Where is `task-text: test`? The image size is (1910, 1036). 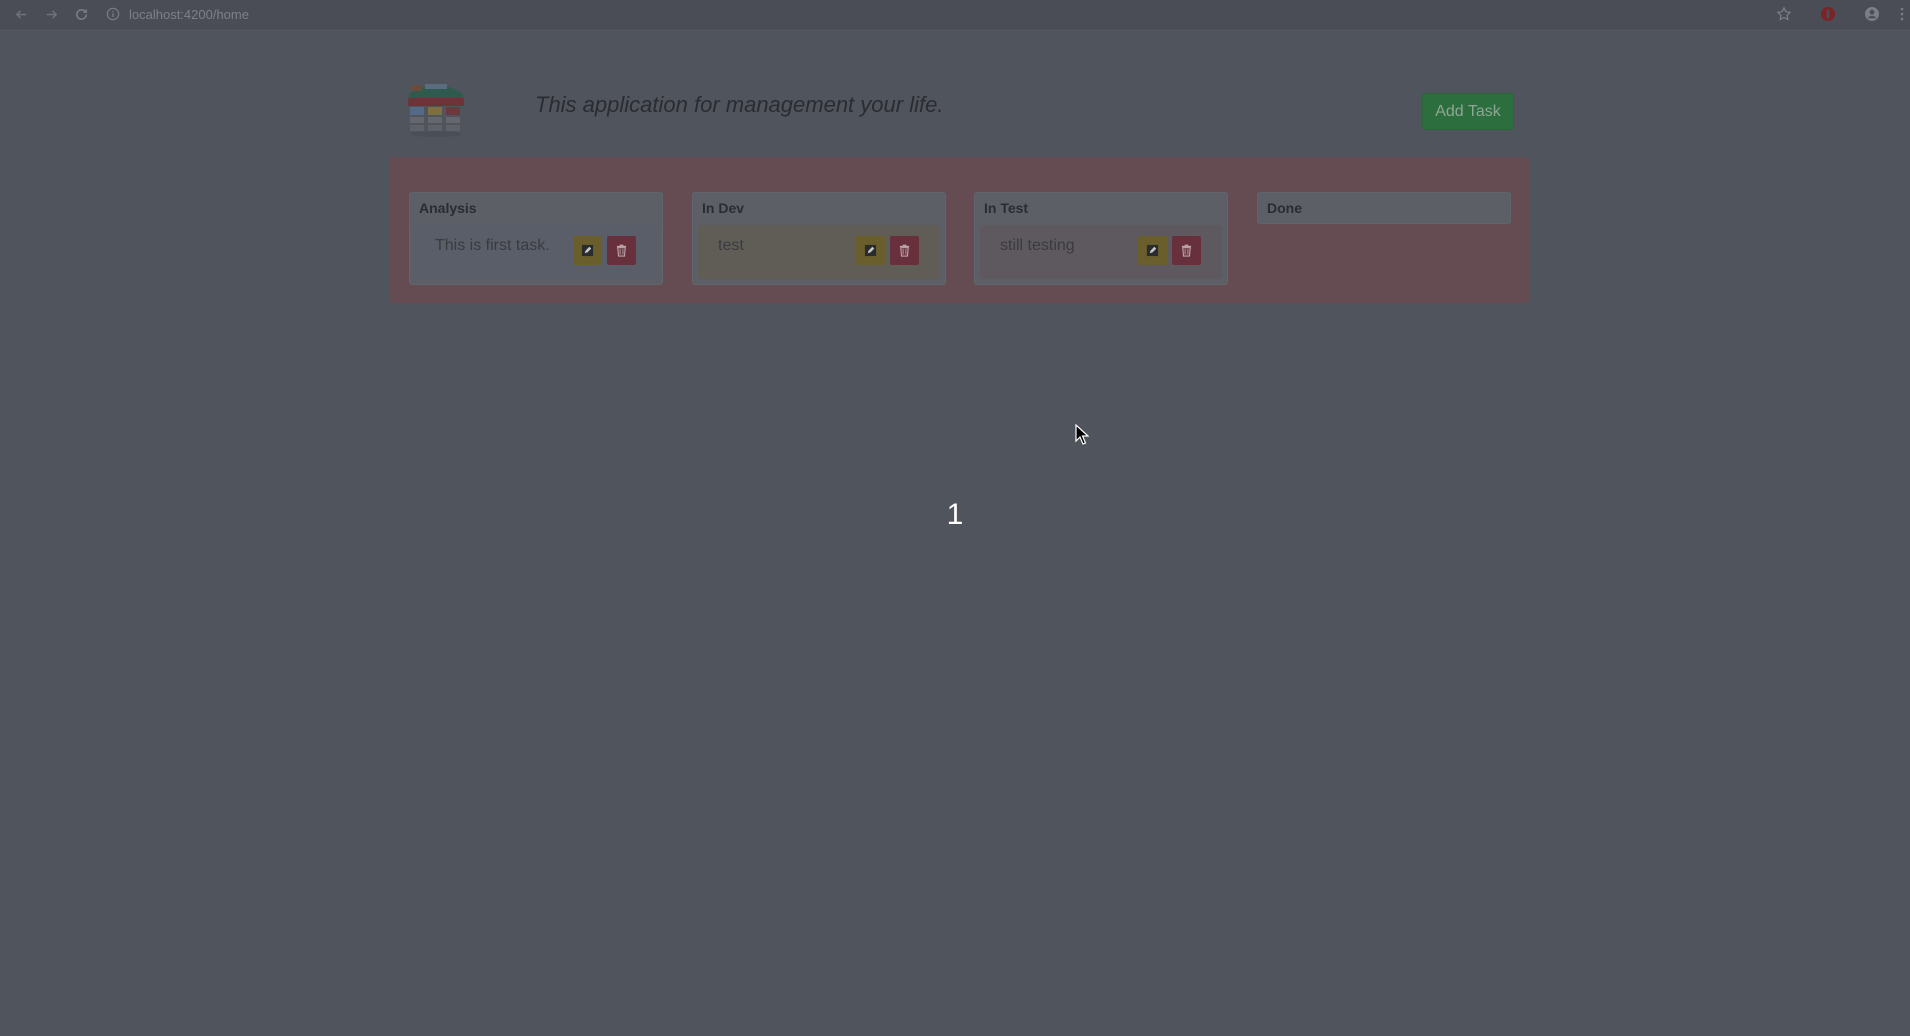
task-text: test is located at coordinates (731, 245).